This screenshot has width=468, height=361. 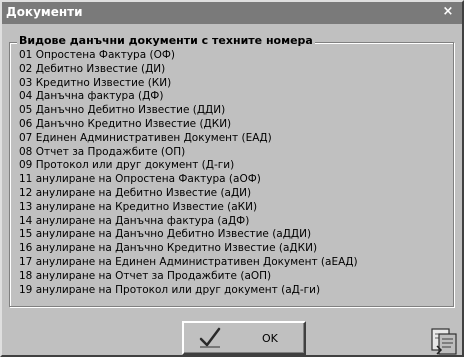 I want to click on ok-button-label: OK, so click(x=270, y=338).